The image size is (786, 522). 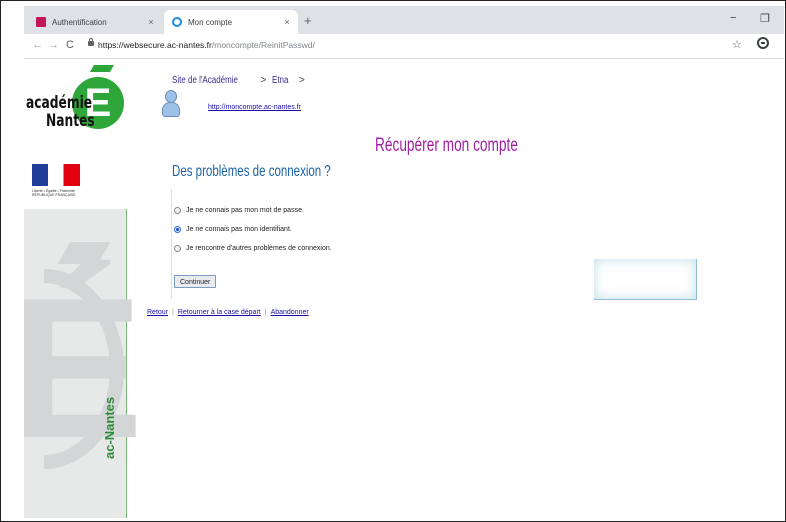 What do you see at coordinates (765, 18) in the screenshot?
I see `maximize-button: ❐` at bounding box center [765, 18].